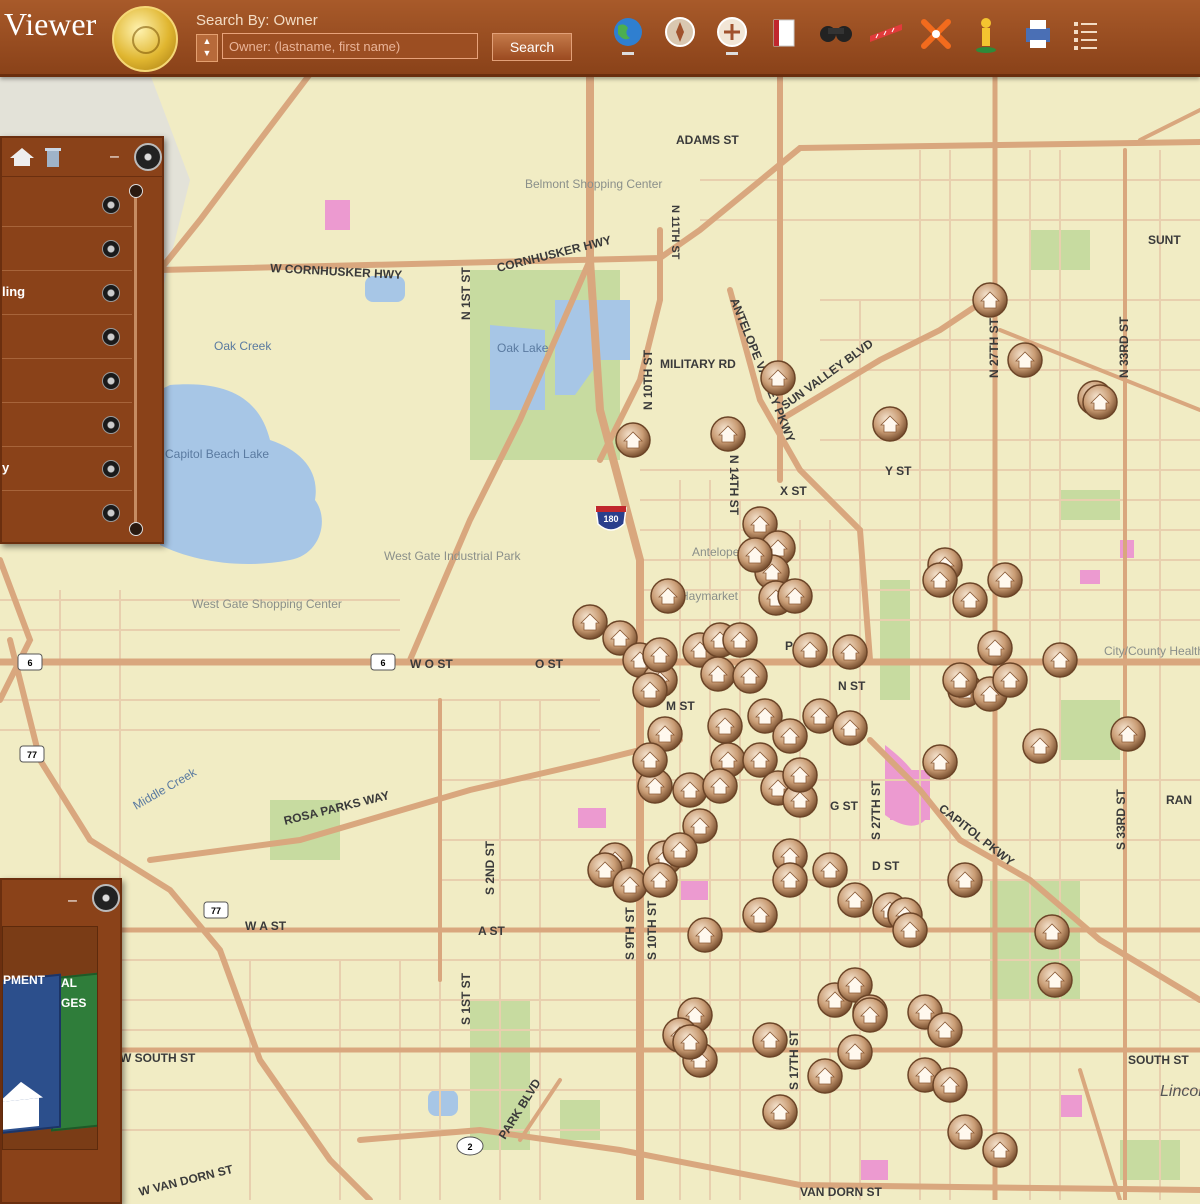 The image size is (1200, 1204). Describe the element at coordinates (532, 47) in the screenshot. I see `search-button: Search` at that location.